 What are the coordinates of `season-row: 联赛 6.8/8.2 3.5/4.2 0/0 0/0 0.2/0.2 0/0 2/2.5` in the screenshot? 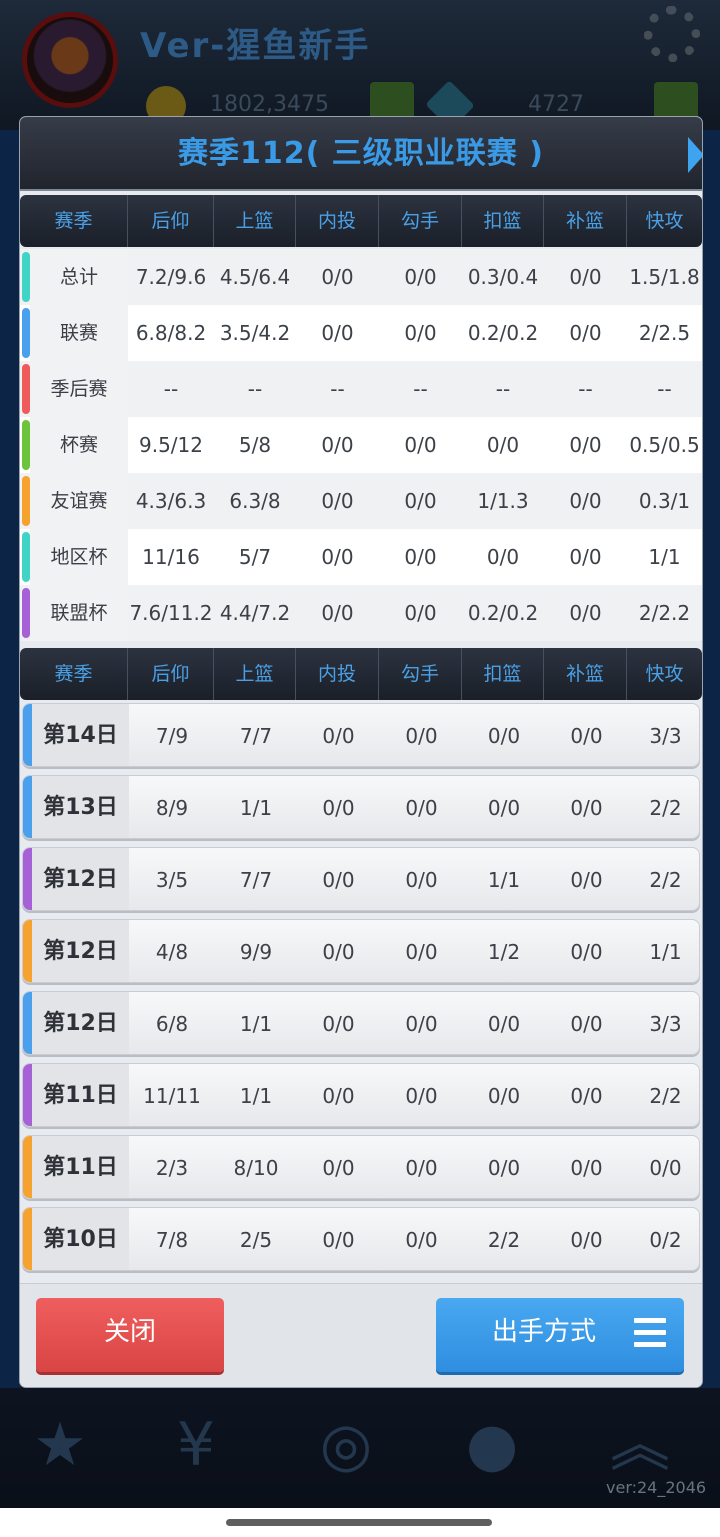 It's located at (361, 333).